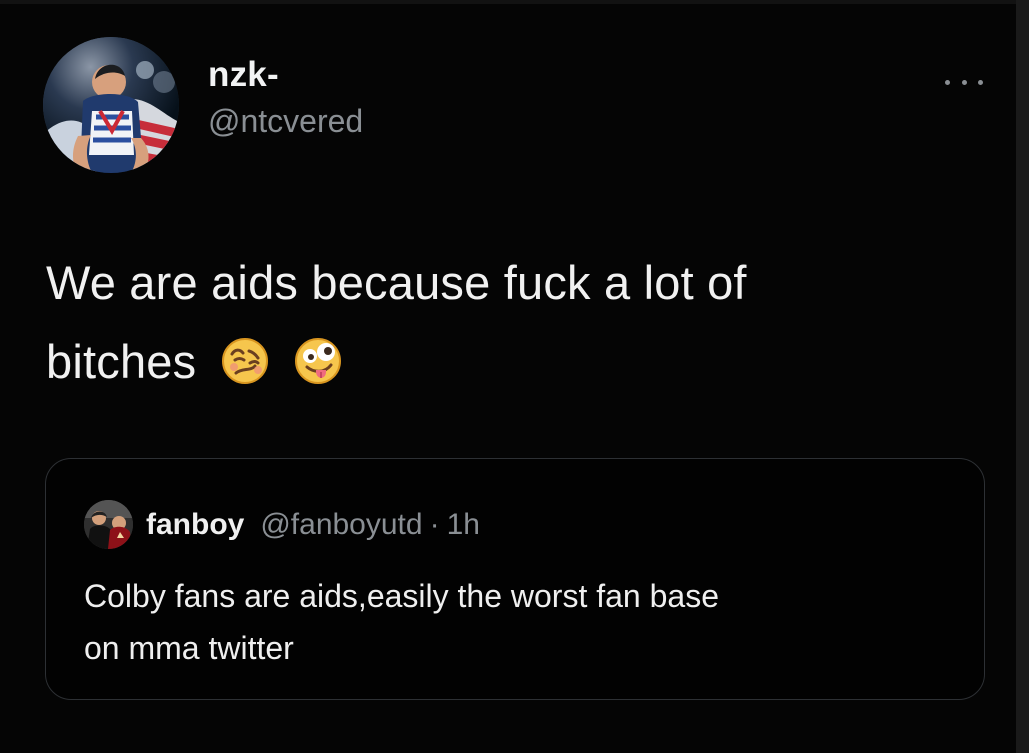 This screenshot has height=753, width=1029. Describe the element at coordinates (121, 361) in the screenshot. I see `tweet-text-line-2-text: bitches` at that location.